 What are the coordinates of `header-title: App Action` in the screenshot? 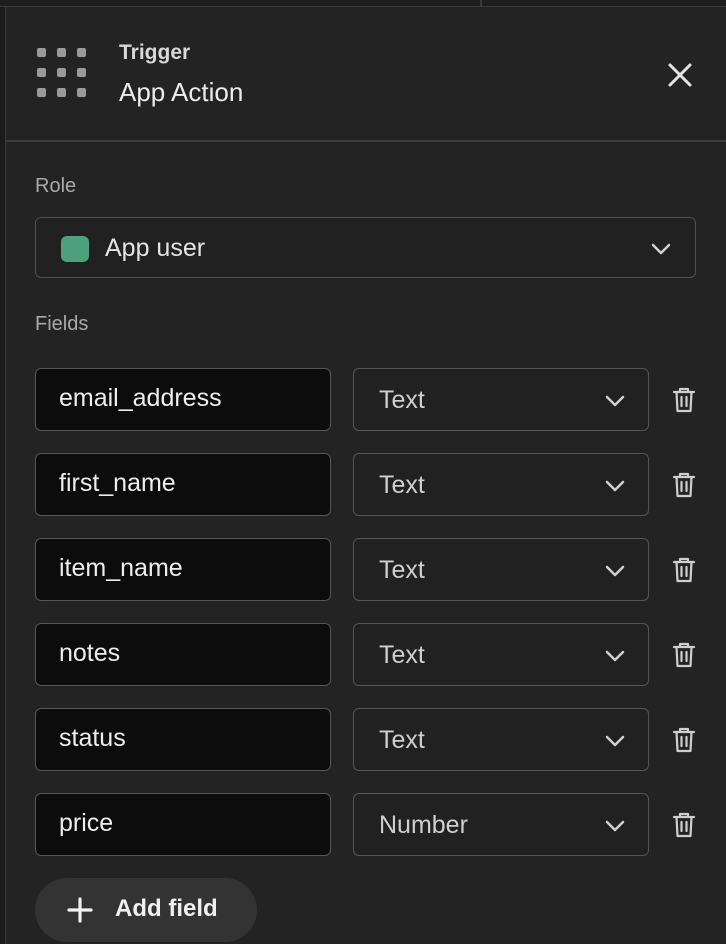 It's located at (181, 92).